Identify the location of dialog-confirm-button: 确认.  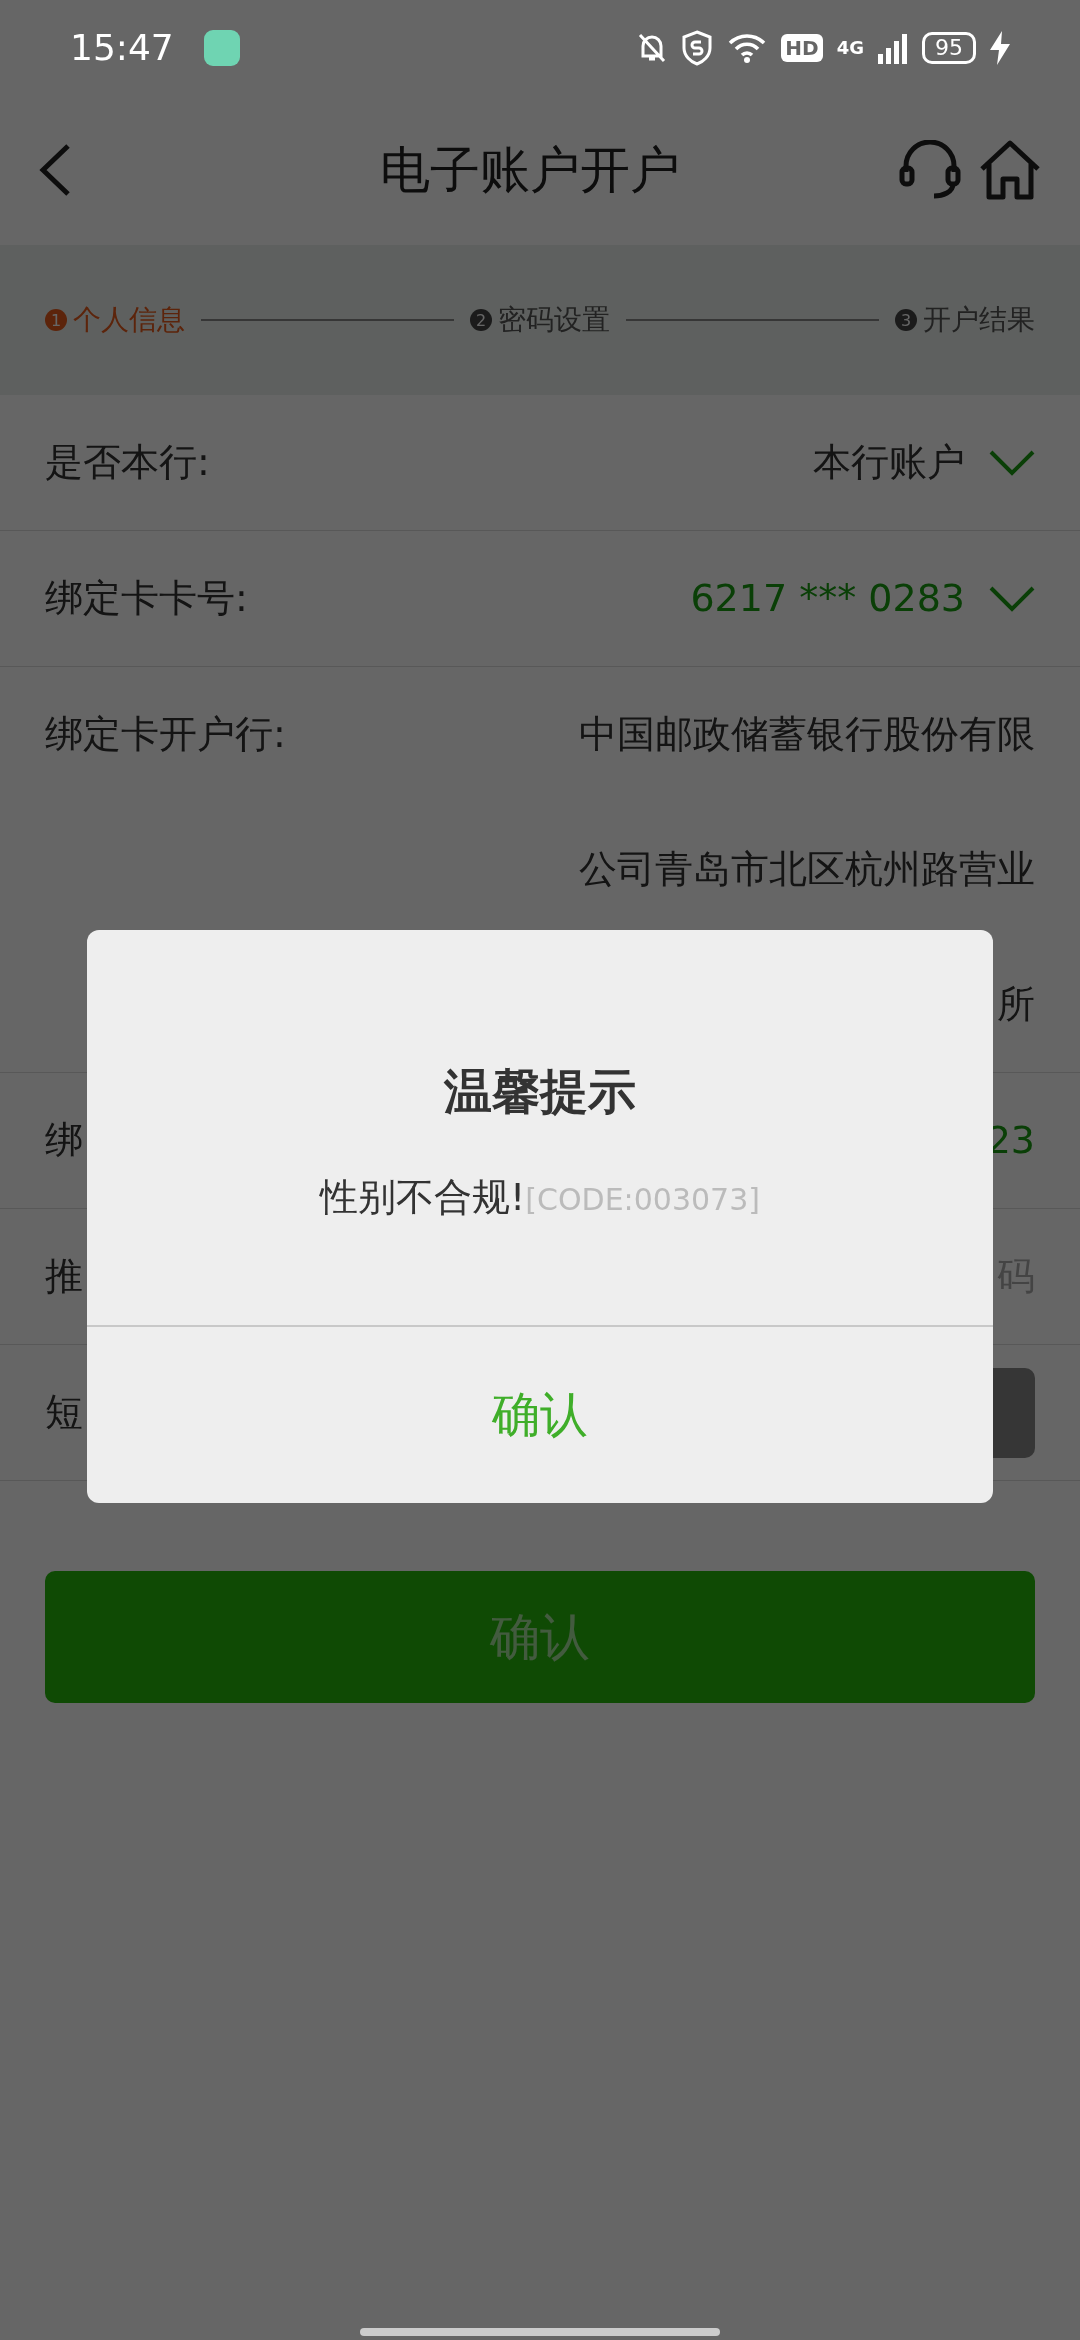
(540, 1415).